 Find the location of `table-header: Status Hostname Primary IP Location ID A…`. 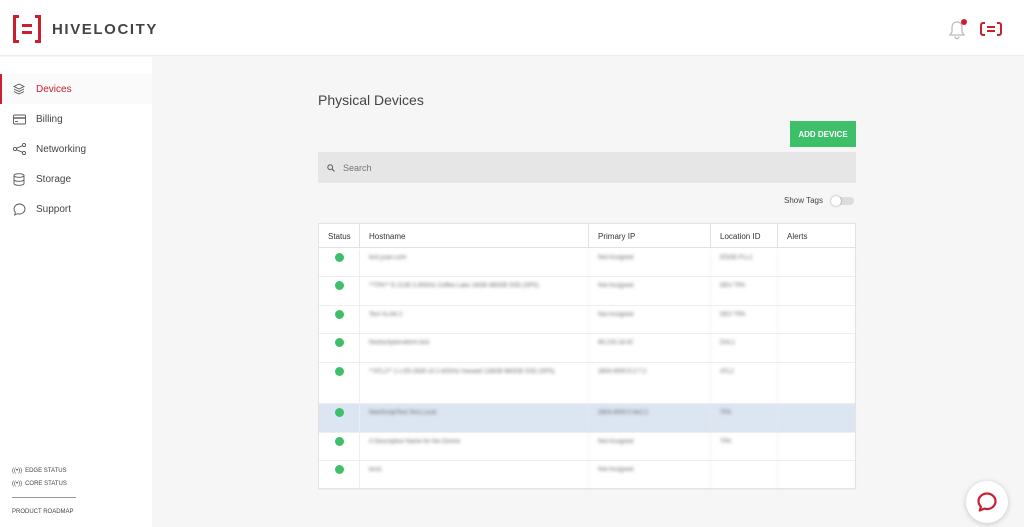

table-header: Status Hostname Primary IP Location ID A… is located at coordinates (587, 236).